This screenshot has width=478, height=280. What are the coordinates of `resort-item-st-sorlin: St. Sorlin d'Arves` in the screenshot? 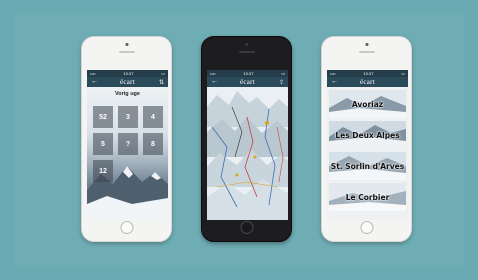 It's located at (367, 166).